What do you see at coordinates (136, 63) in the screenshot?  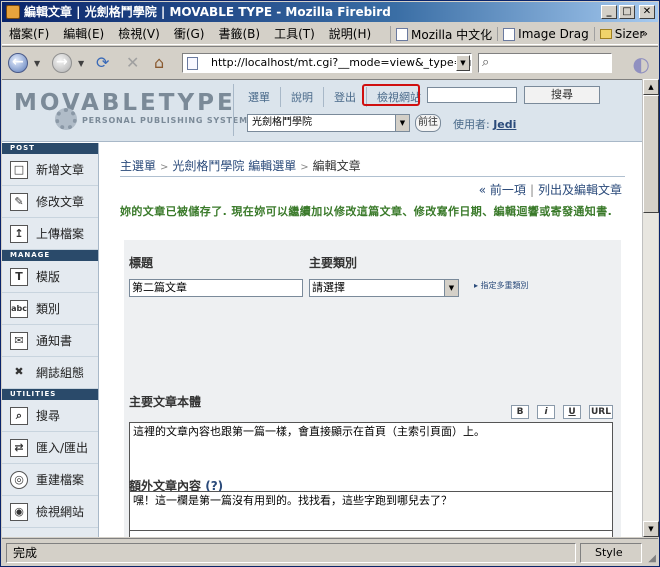 I see `stop-icon: ✕` at bounding box center [136, 63].